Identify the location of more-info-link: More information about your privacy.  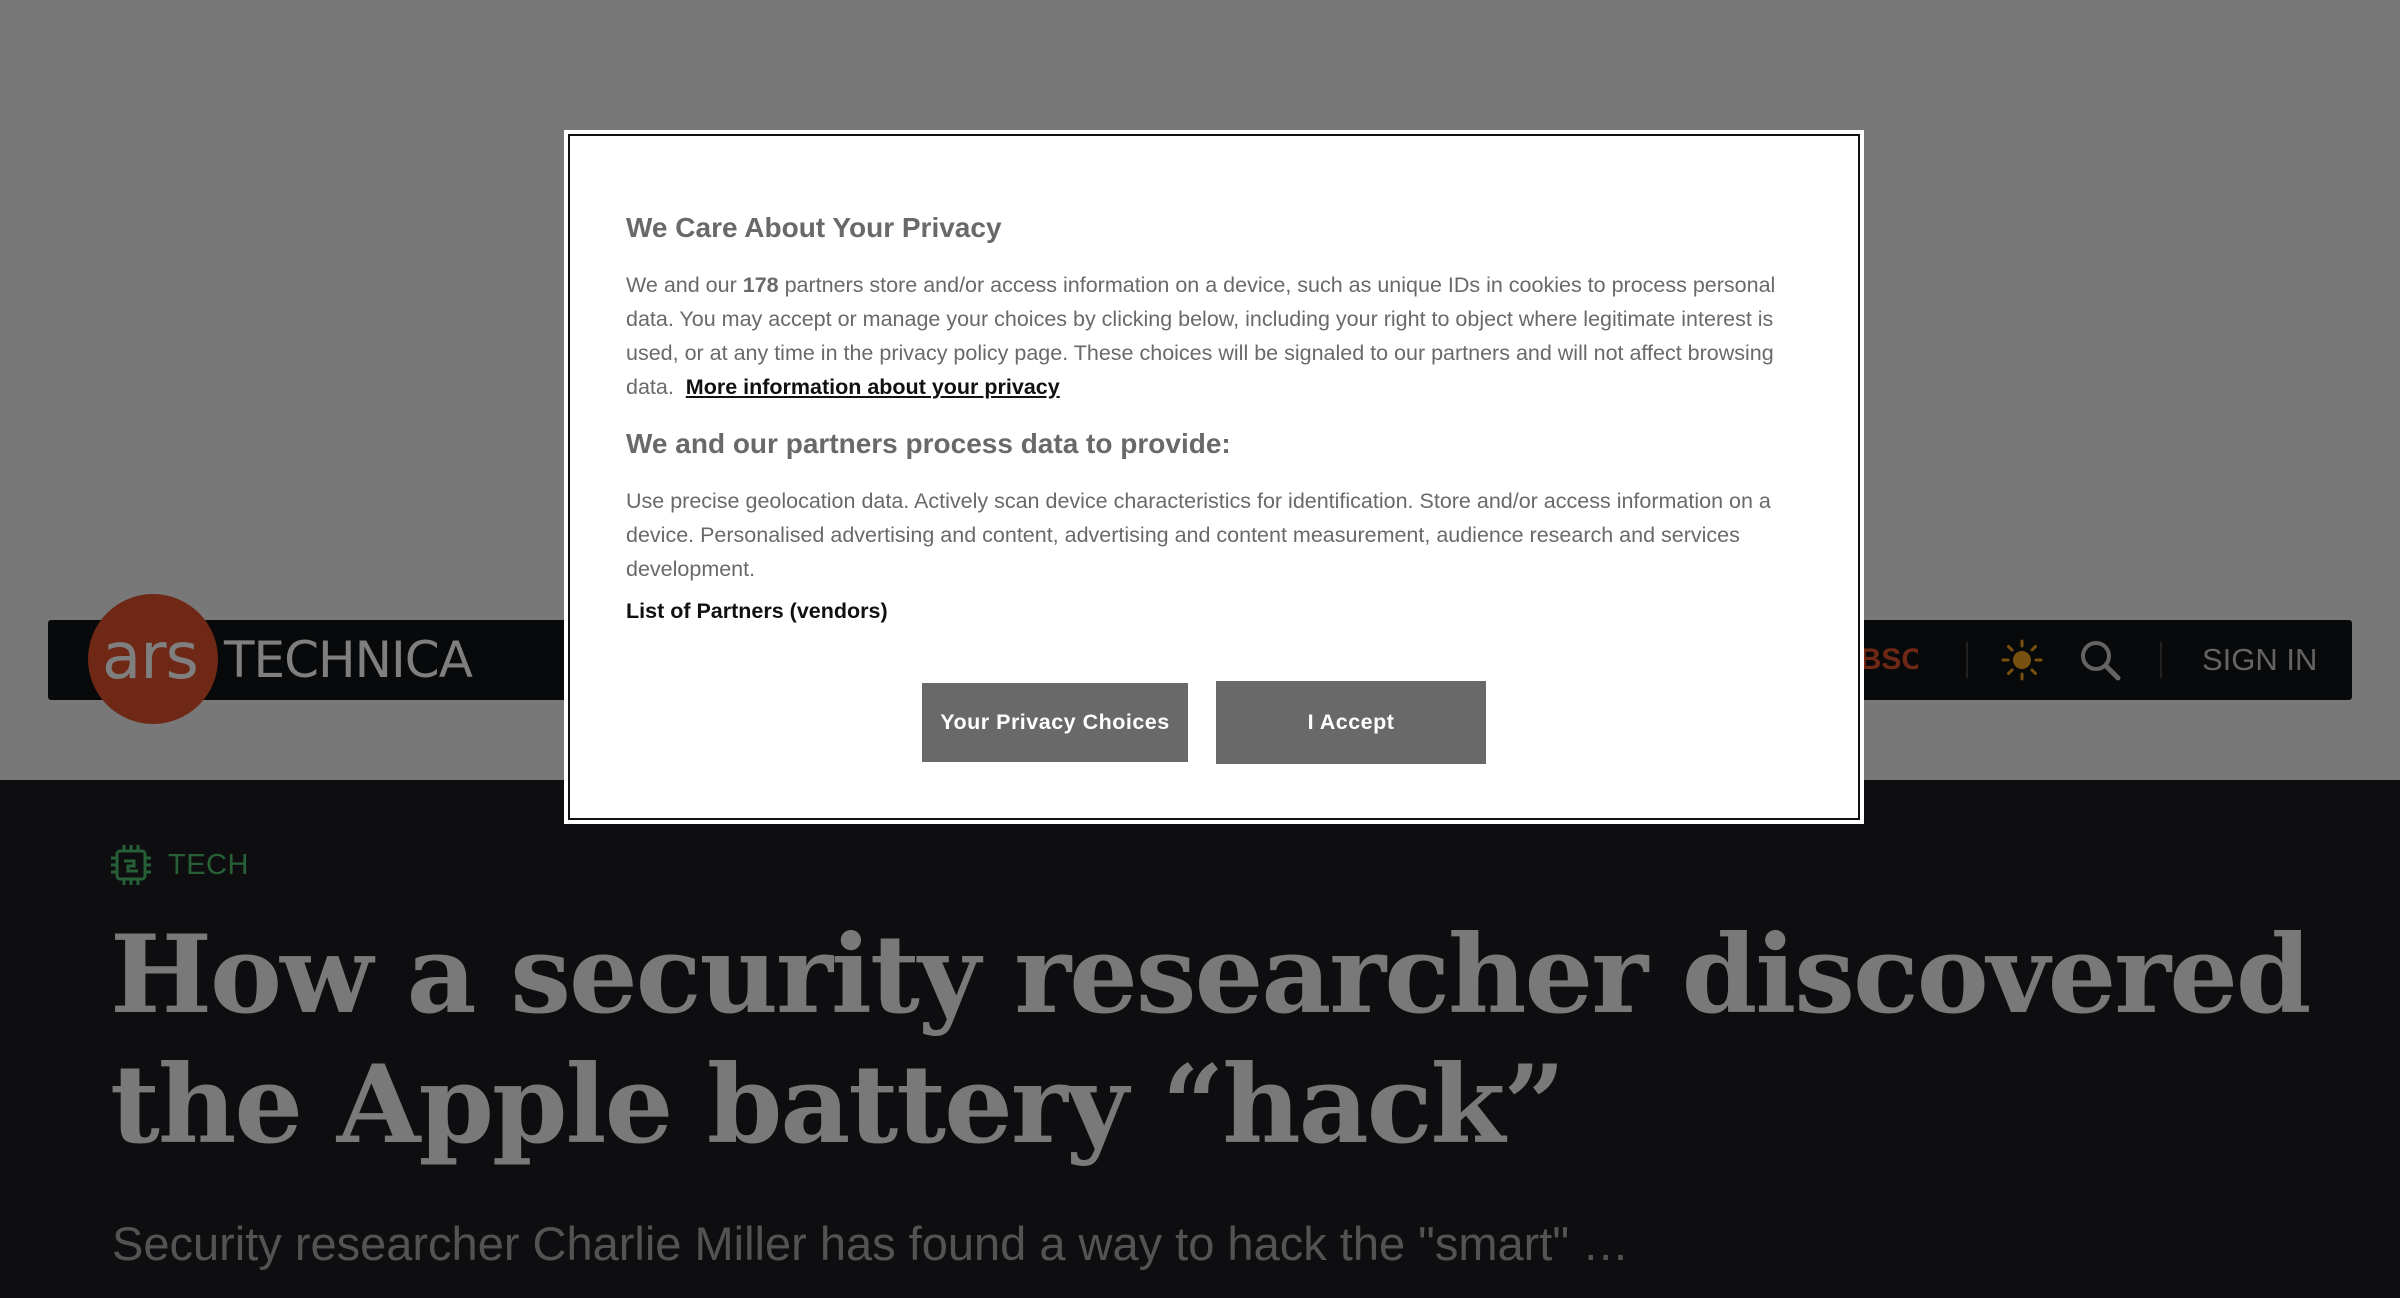
(873, 387).